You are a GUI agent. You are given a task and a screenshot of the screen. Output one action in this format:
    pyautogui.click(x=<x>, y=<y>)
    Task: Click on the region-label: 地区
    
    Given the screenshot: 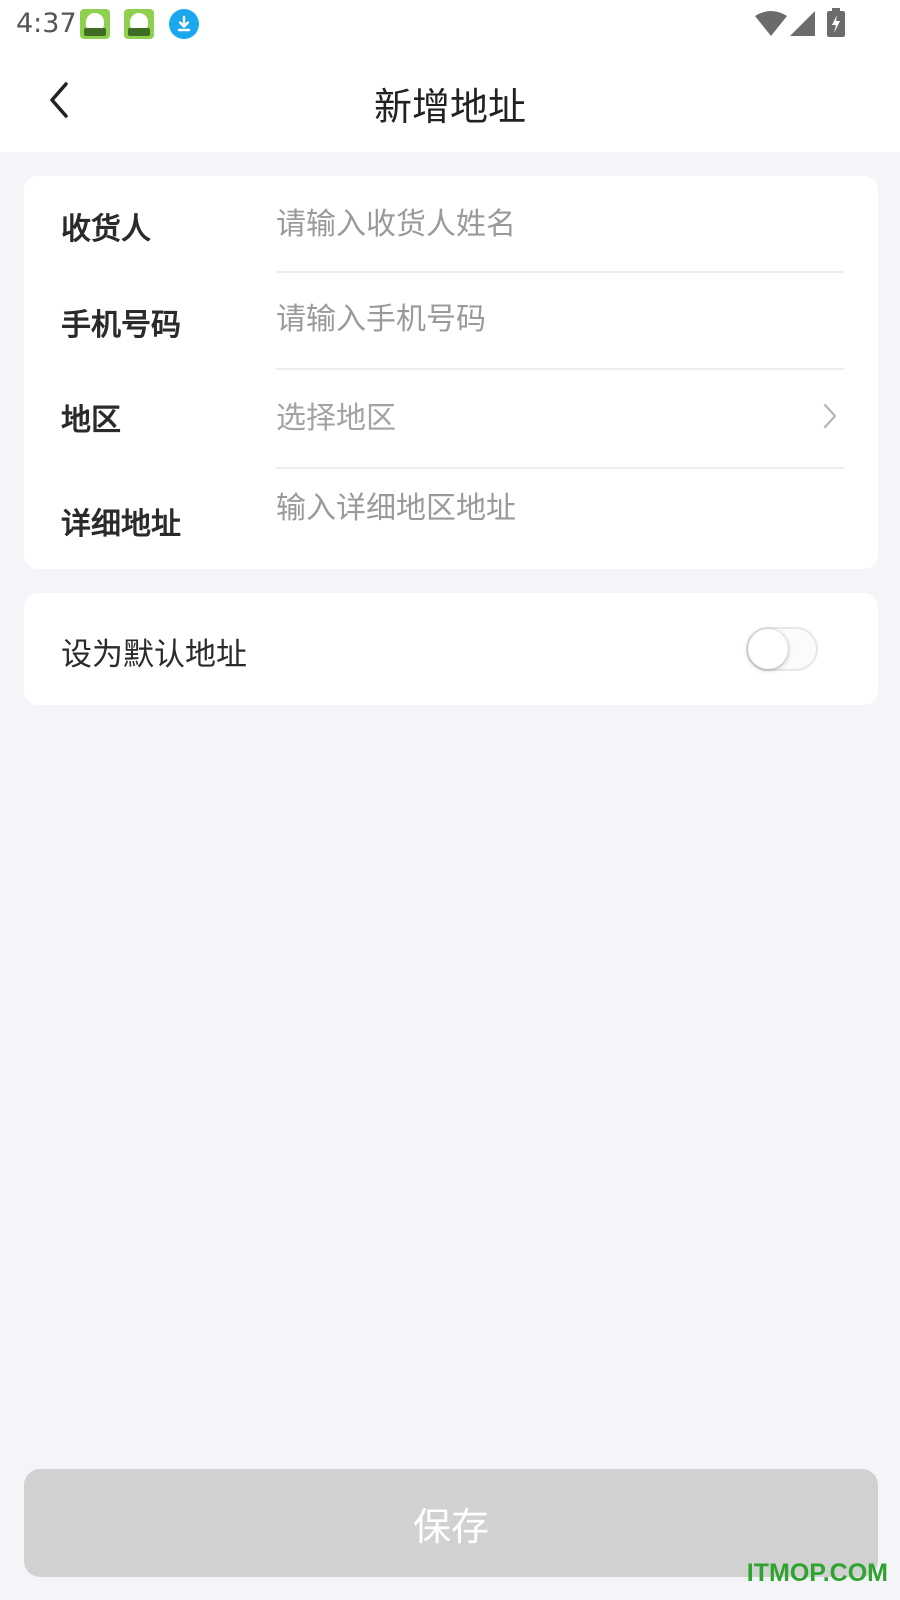 What is the action you would take?
    pyautogui.click(x=91, y=420)
    